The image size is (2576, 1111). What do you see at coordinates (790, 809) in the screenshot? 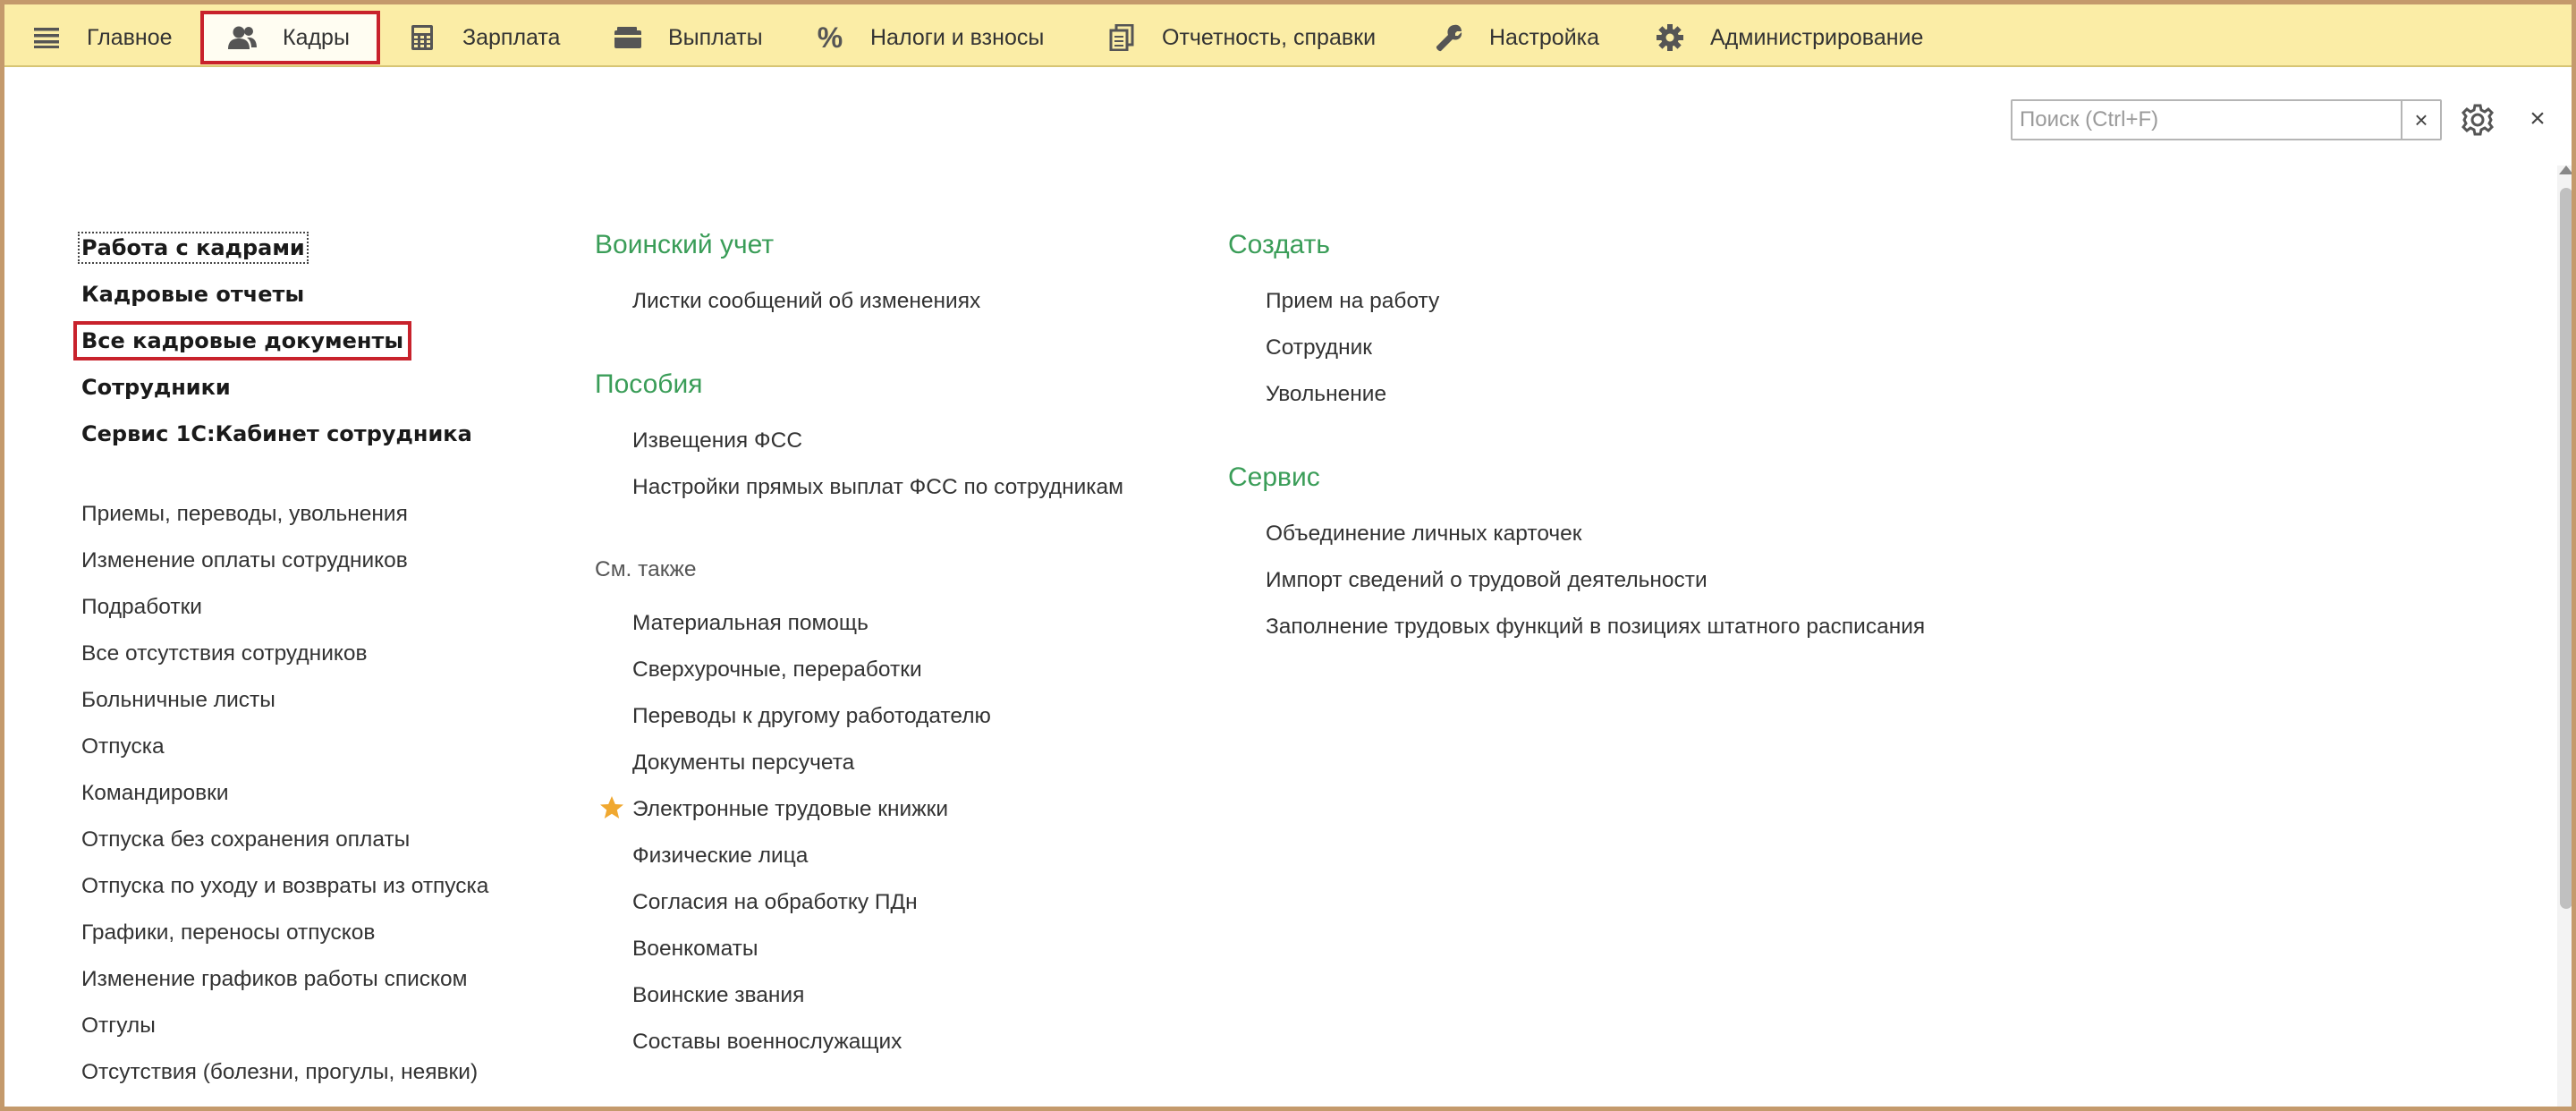
I see `list-item: Электронные трудовые книжки` at bounding box center [790, 809].